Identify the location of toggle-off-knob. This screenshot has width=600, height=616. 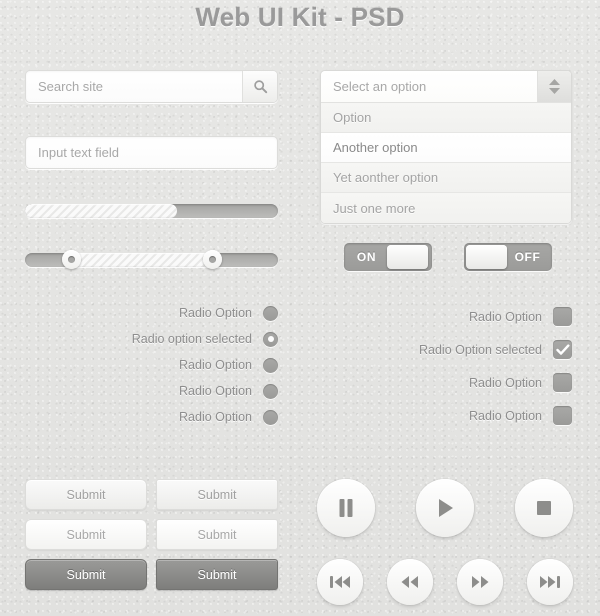
(486, 257).